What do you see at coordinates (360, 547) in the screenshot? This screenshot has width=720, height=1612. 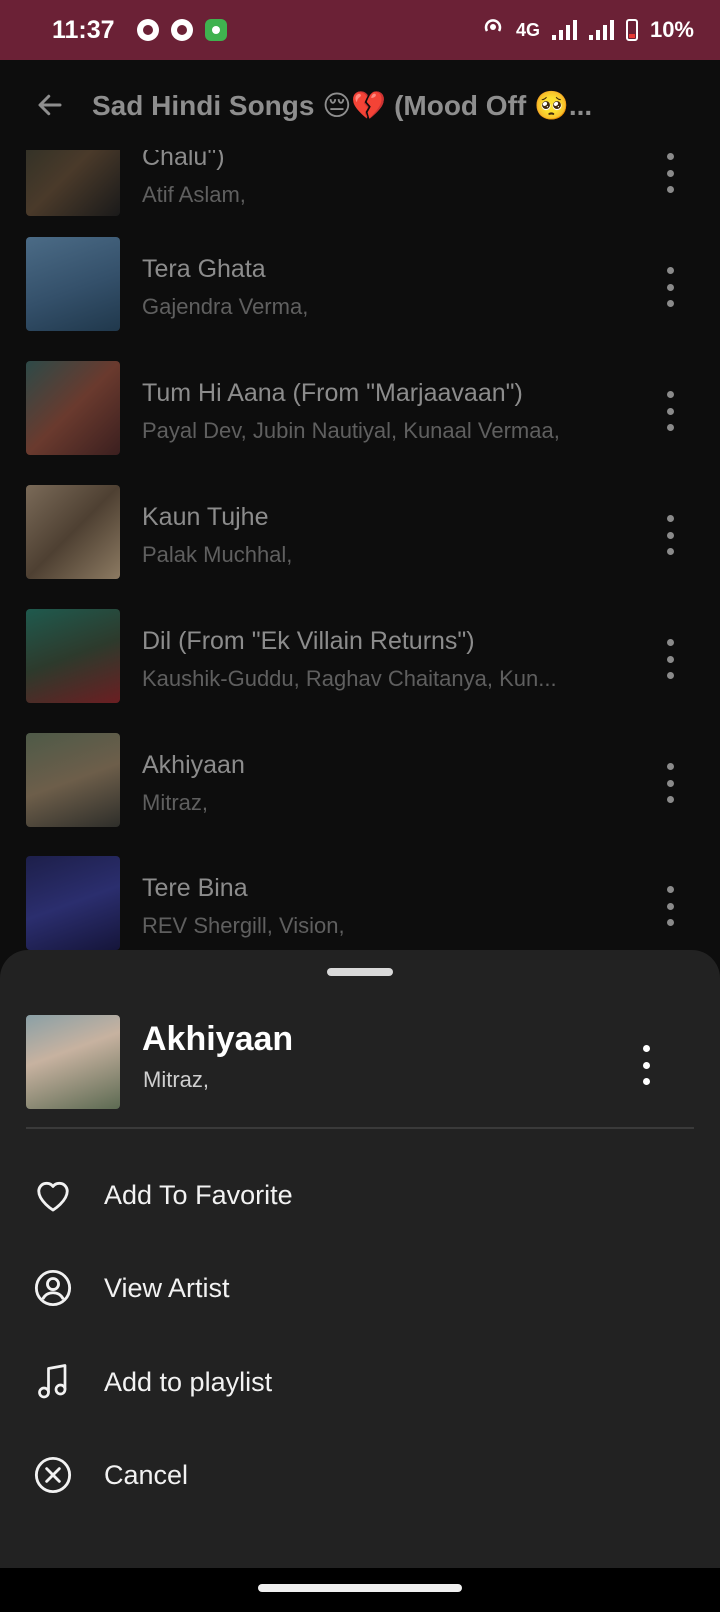 I see `list-item: Kaun Tujhe Palak Muchhal,` at bounding box center [360, 547].